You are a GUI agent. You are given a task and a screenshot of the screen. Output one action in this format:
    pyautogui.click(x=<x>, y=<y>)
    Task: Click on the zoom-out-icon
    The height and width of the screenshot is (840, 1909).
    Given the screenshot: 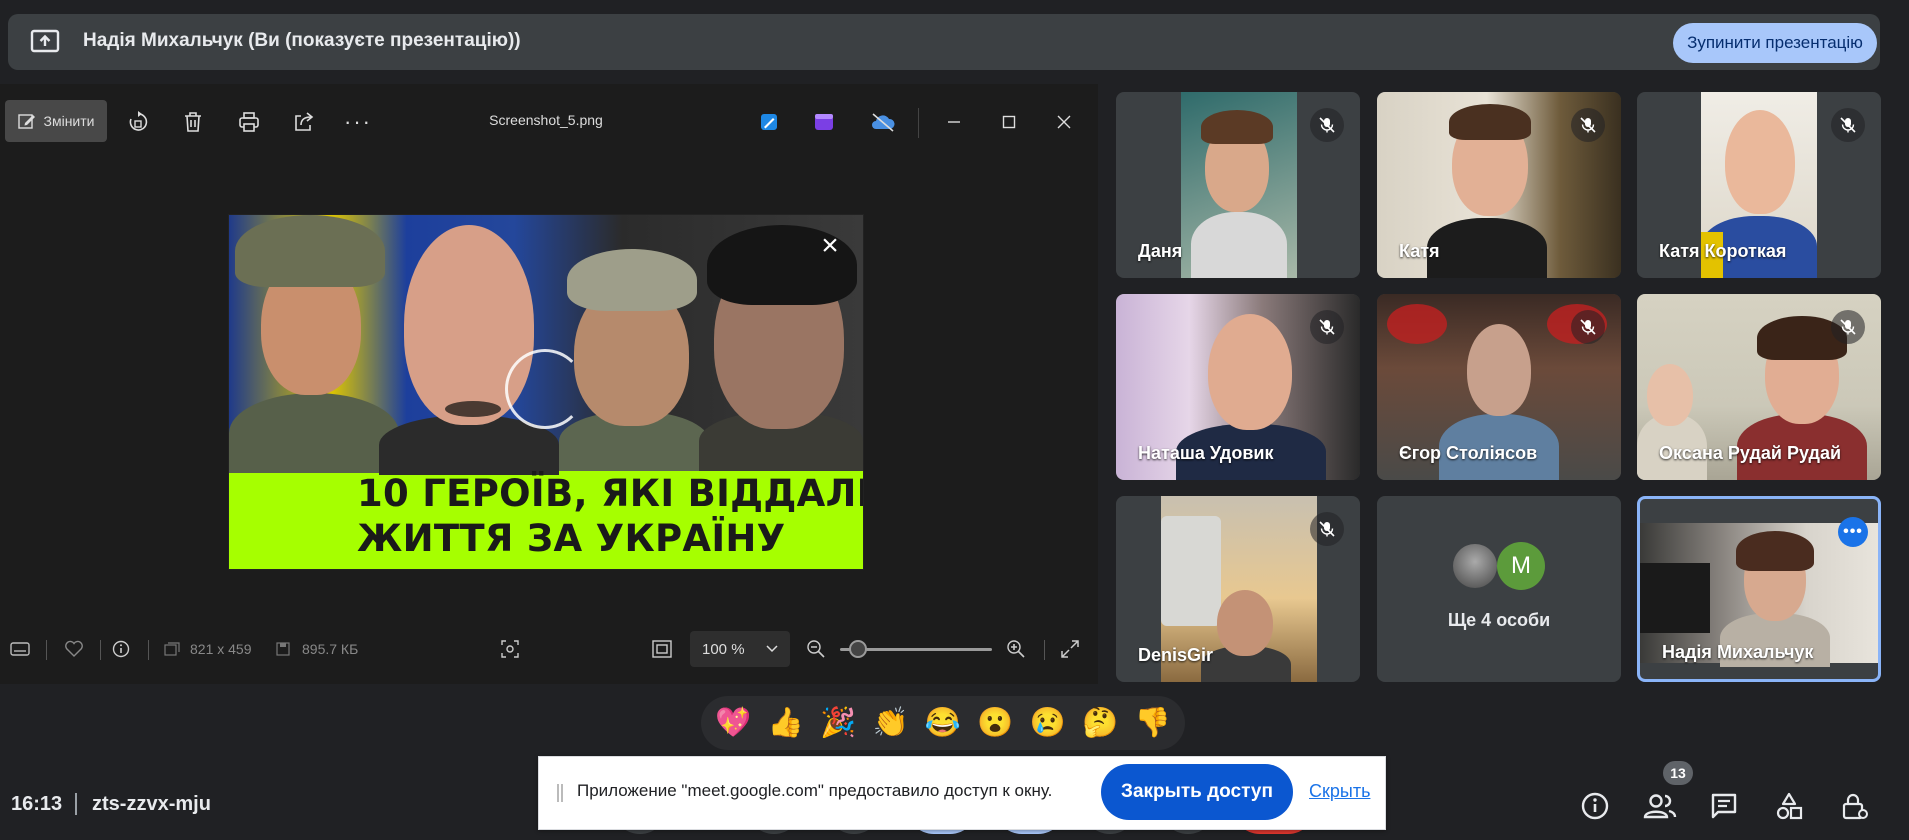 What is the action you would take?
    pyautogui.click(x=816, y=649)
    